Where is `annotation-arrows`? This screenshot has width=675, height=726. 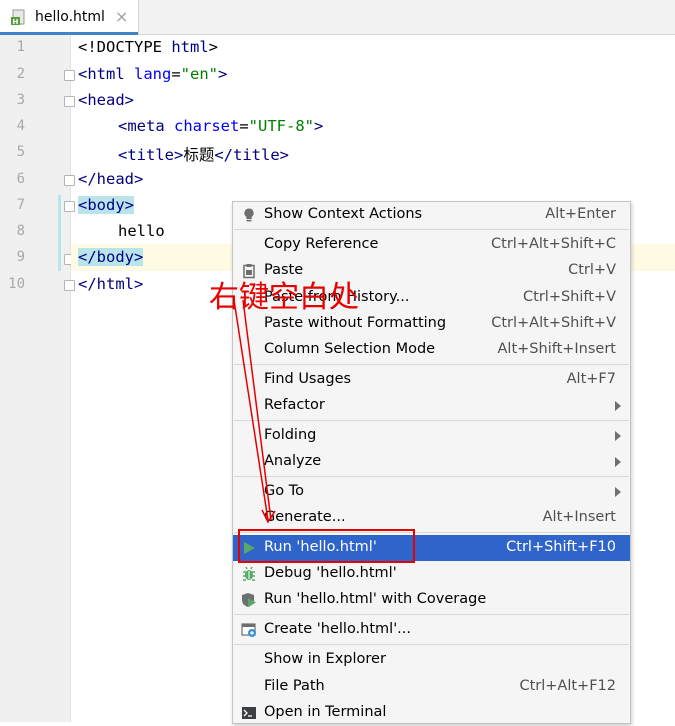
annotation-arrows is located at coordinates (254, 411).